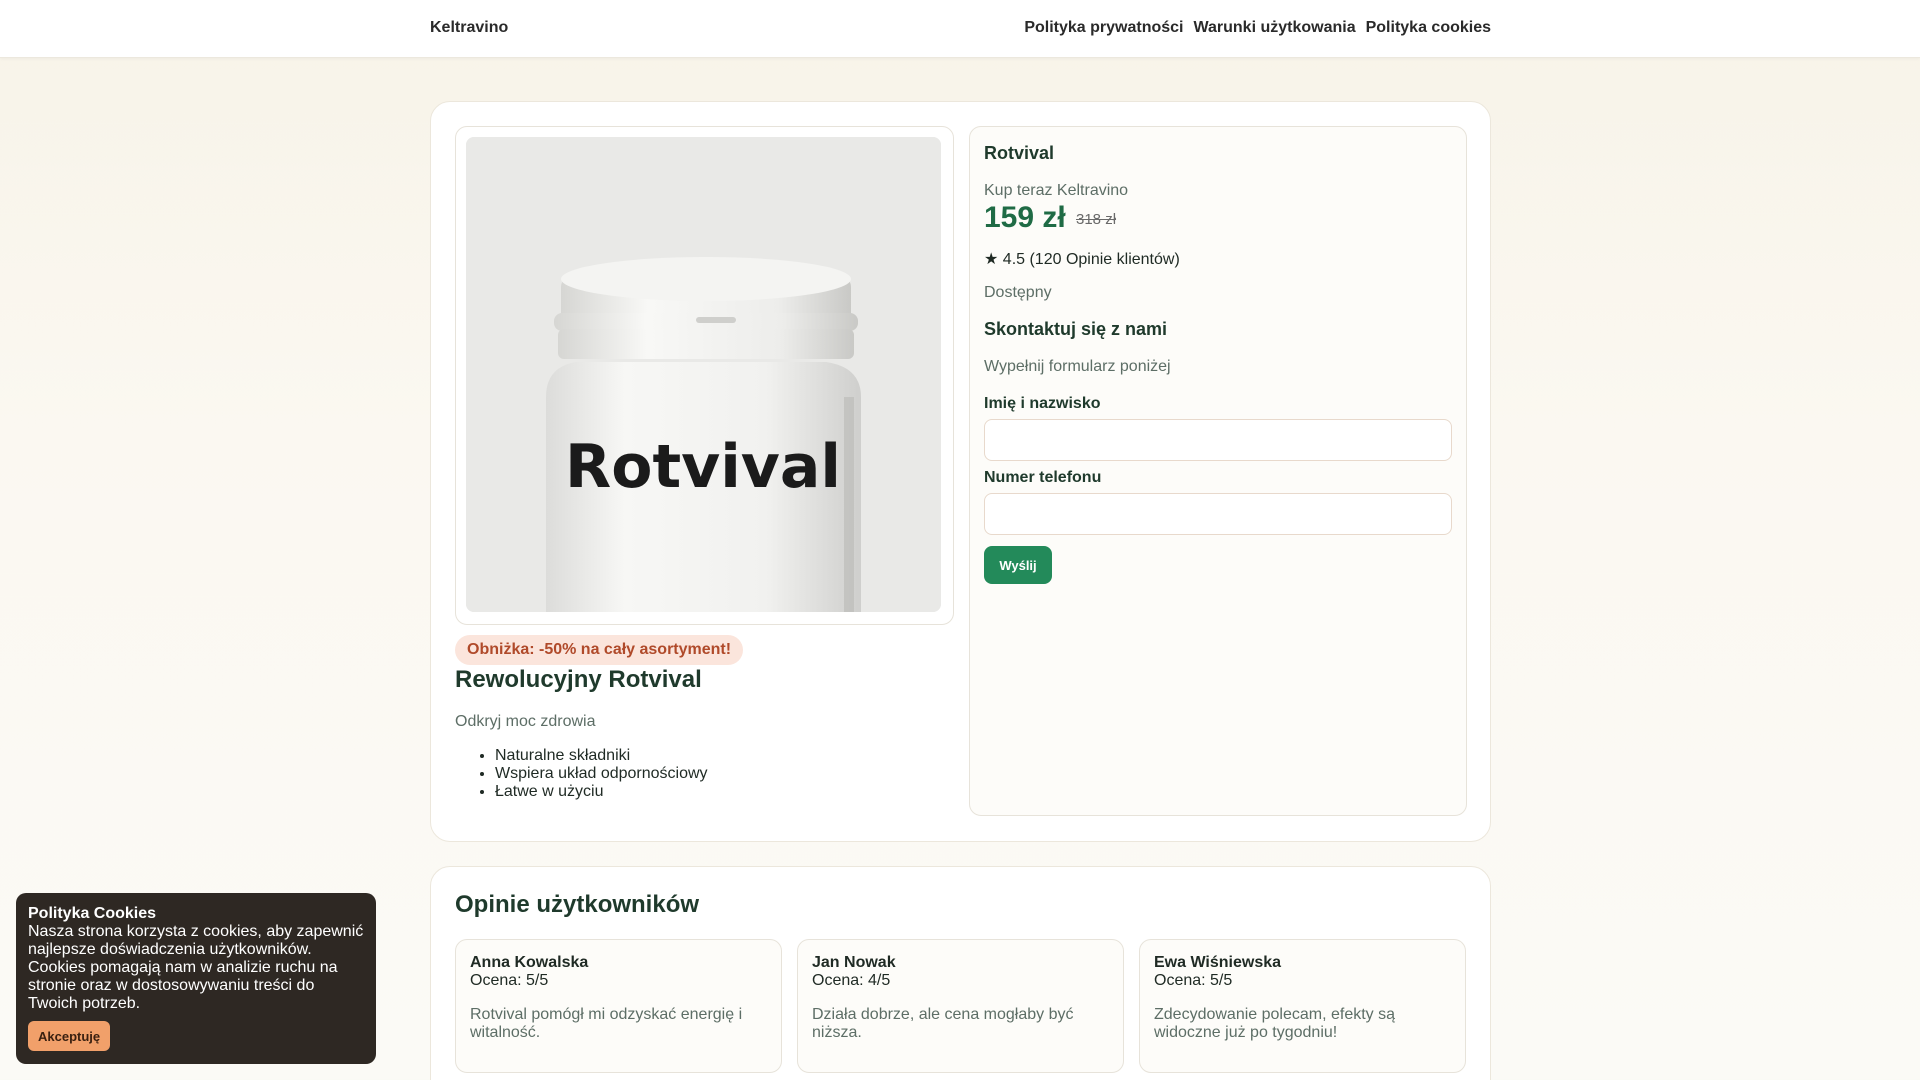 The height and width of the screenshot is (1080, 1920). I want to click on feature-item: Naturalne składniki, so click(601, 756).